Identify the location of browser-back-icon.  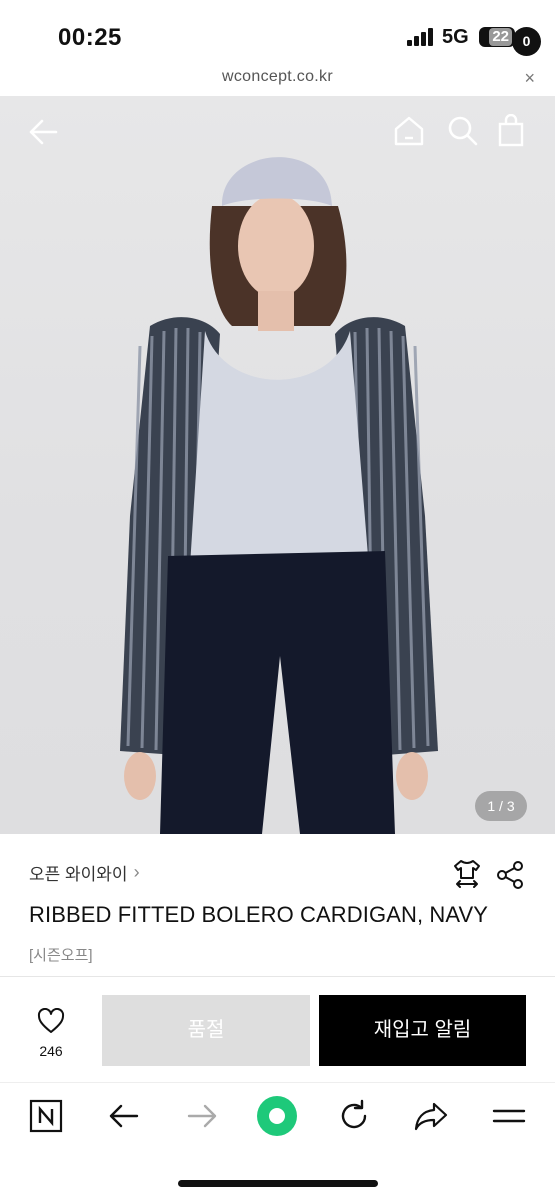
(124, 1116).